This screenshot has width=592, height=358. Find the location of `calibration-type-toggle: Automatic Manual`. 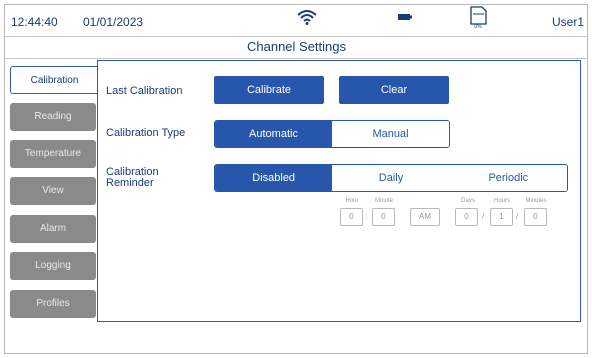

calibration-type-toggle: Automatic Manual is located at coordinates (332, 134).